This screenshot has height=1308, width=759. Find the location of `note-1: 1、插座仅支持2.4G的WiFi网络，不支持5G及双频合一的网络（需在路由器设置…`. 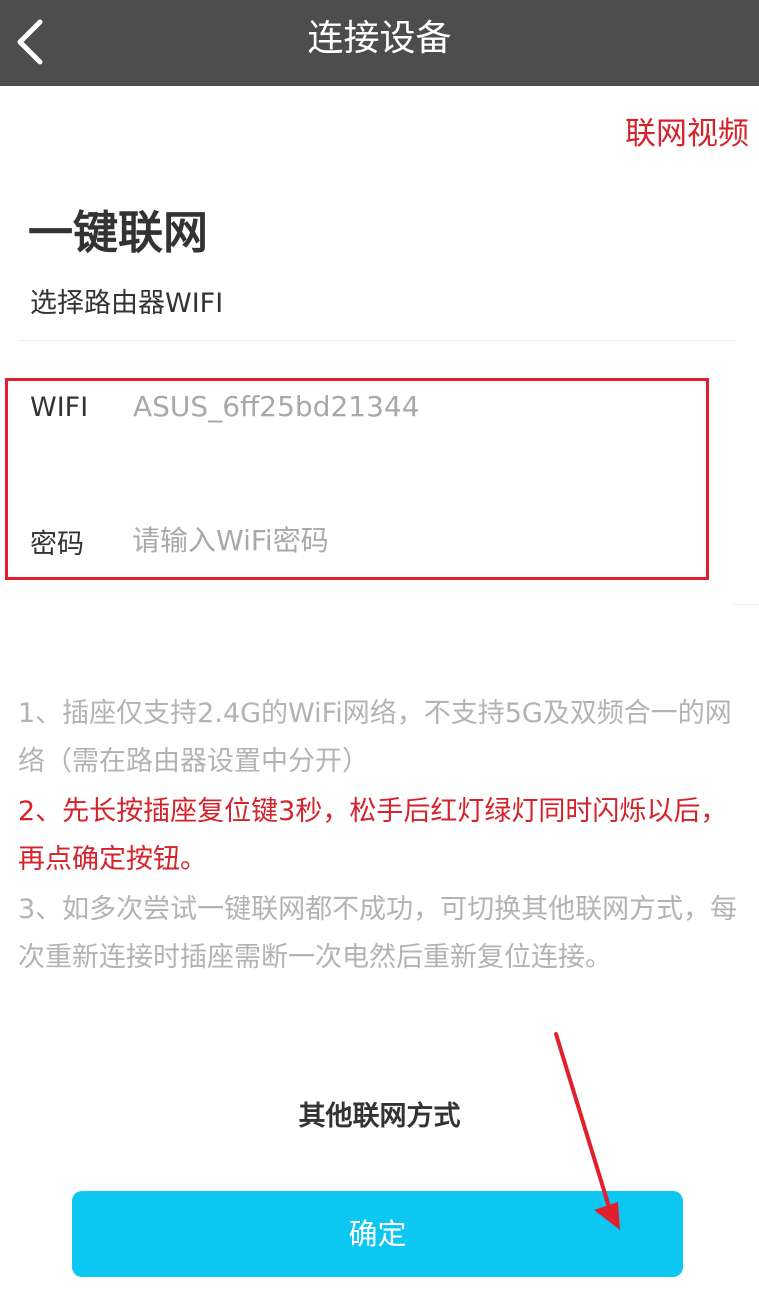

note-1: 1、插座仅支持2.4G的WiFi网络，不支持5G及双频合一的网络（需在路由器设置… is located at coordinates (375, 737).